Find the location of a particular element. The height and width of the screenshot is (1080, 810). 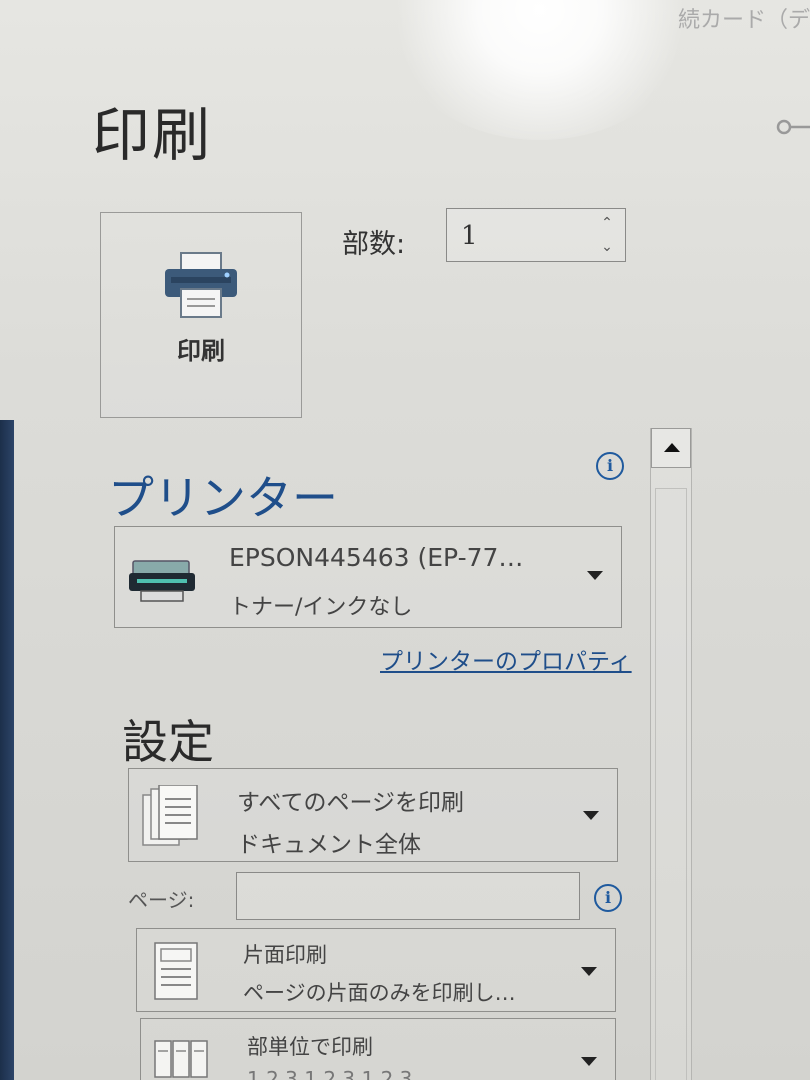

pages-label: ページ: is located at coordinates (161, 900).